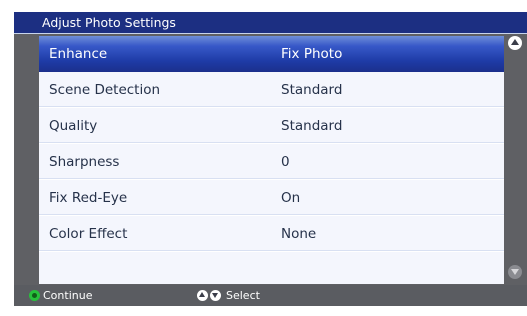 This screenshot has height=316, width=527. What do you see at coordinates (271, 162) in the screenshot?
I see `setting-row-sharpness: Sharpness 0` at bounding box center [271, 162].